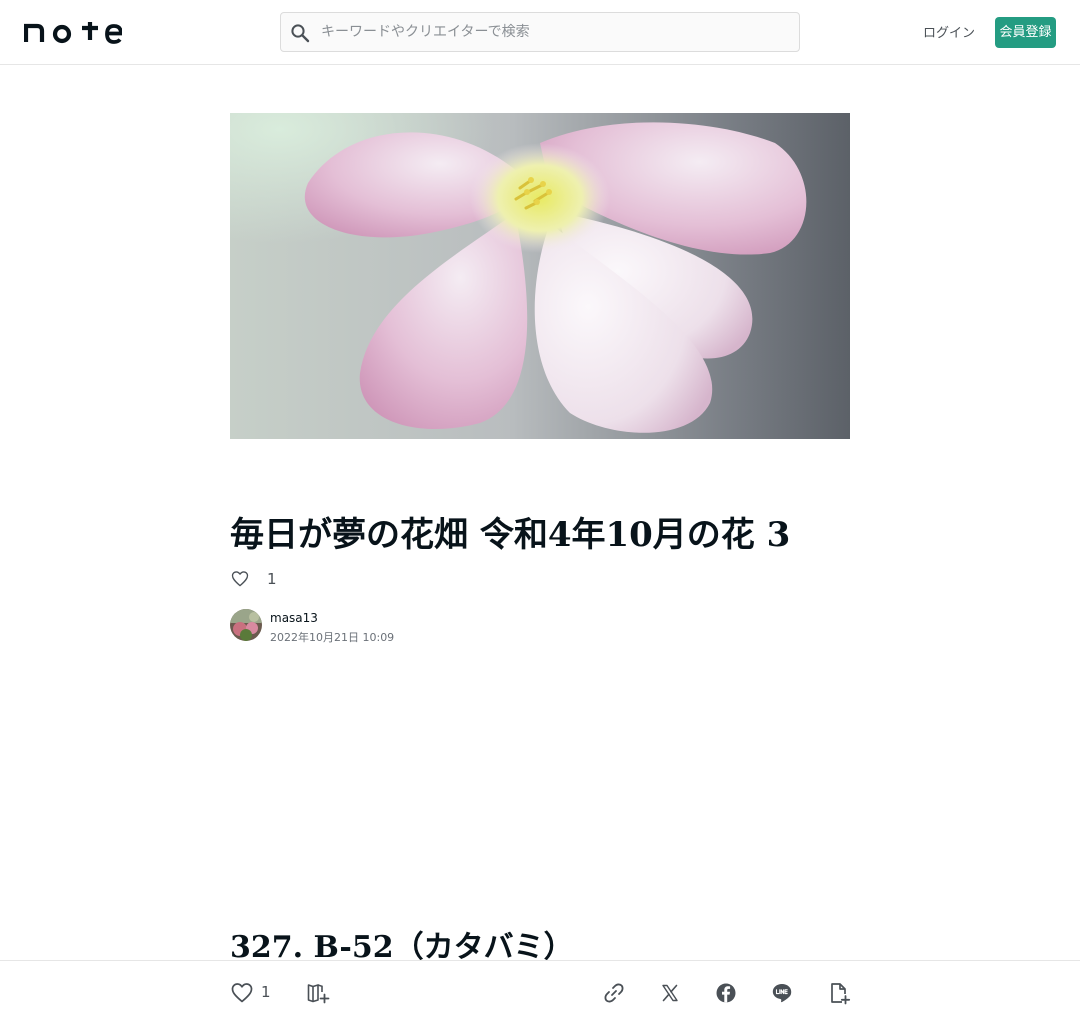 The height and width of the screenshot is (1024, 1080). Describe the element at coordinates (726, 993) in the screenshot. I see `facebook-icon` at that location.